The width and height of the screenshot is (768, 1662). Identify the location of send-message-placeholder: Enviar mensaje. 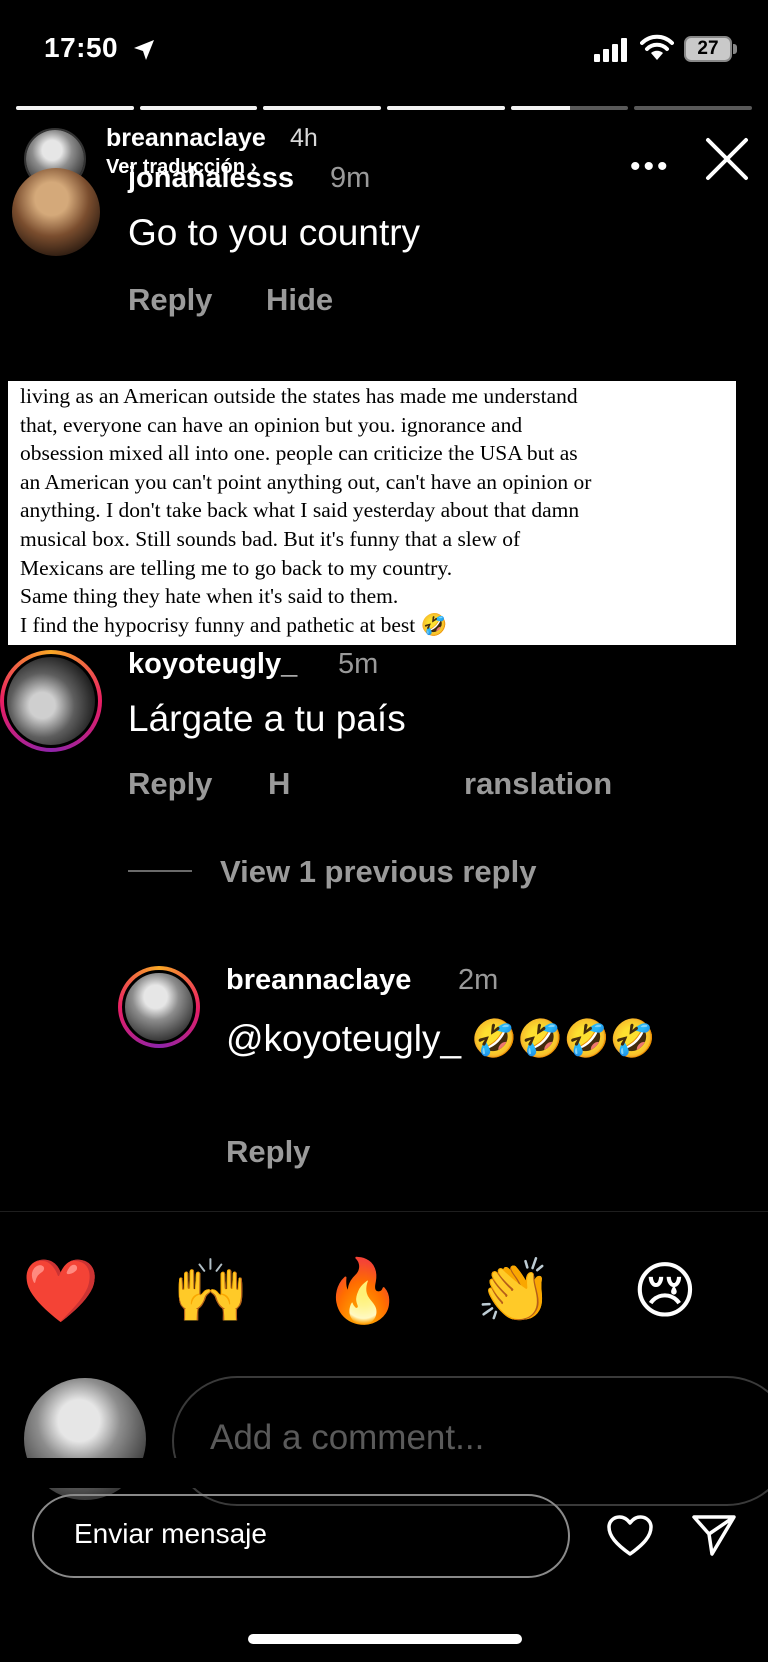
(170, 1533).